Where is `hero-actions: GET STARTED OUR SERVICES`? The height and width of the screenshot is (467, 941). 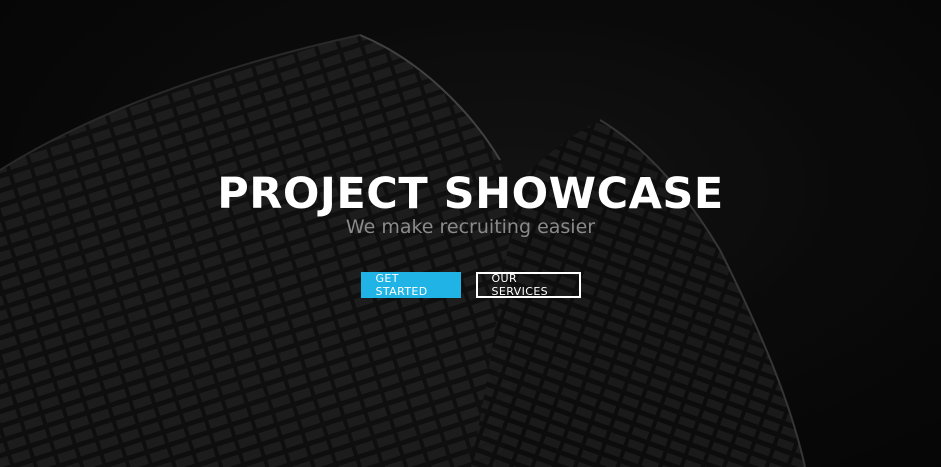
hero-actions: GET STARTED OUR SERVICES is located at coordinates (470, 285).